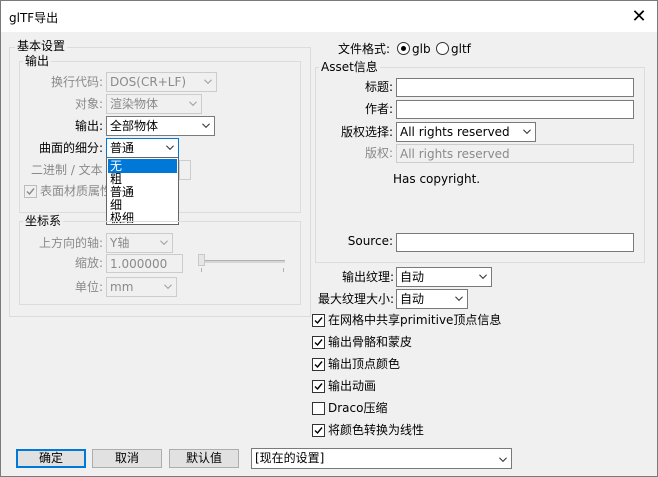 Image resolution: width=658 pixels, height=477 pixels. I want to click on unit-label: 单位:, so click(88, 287).